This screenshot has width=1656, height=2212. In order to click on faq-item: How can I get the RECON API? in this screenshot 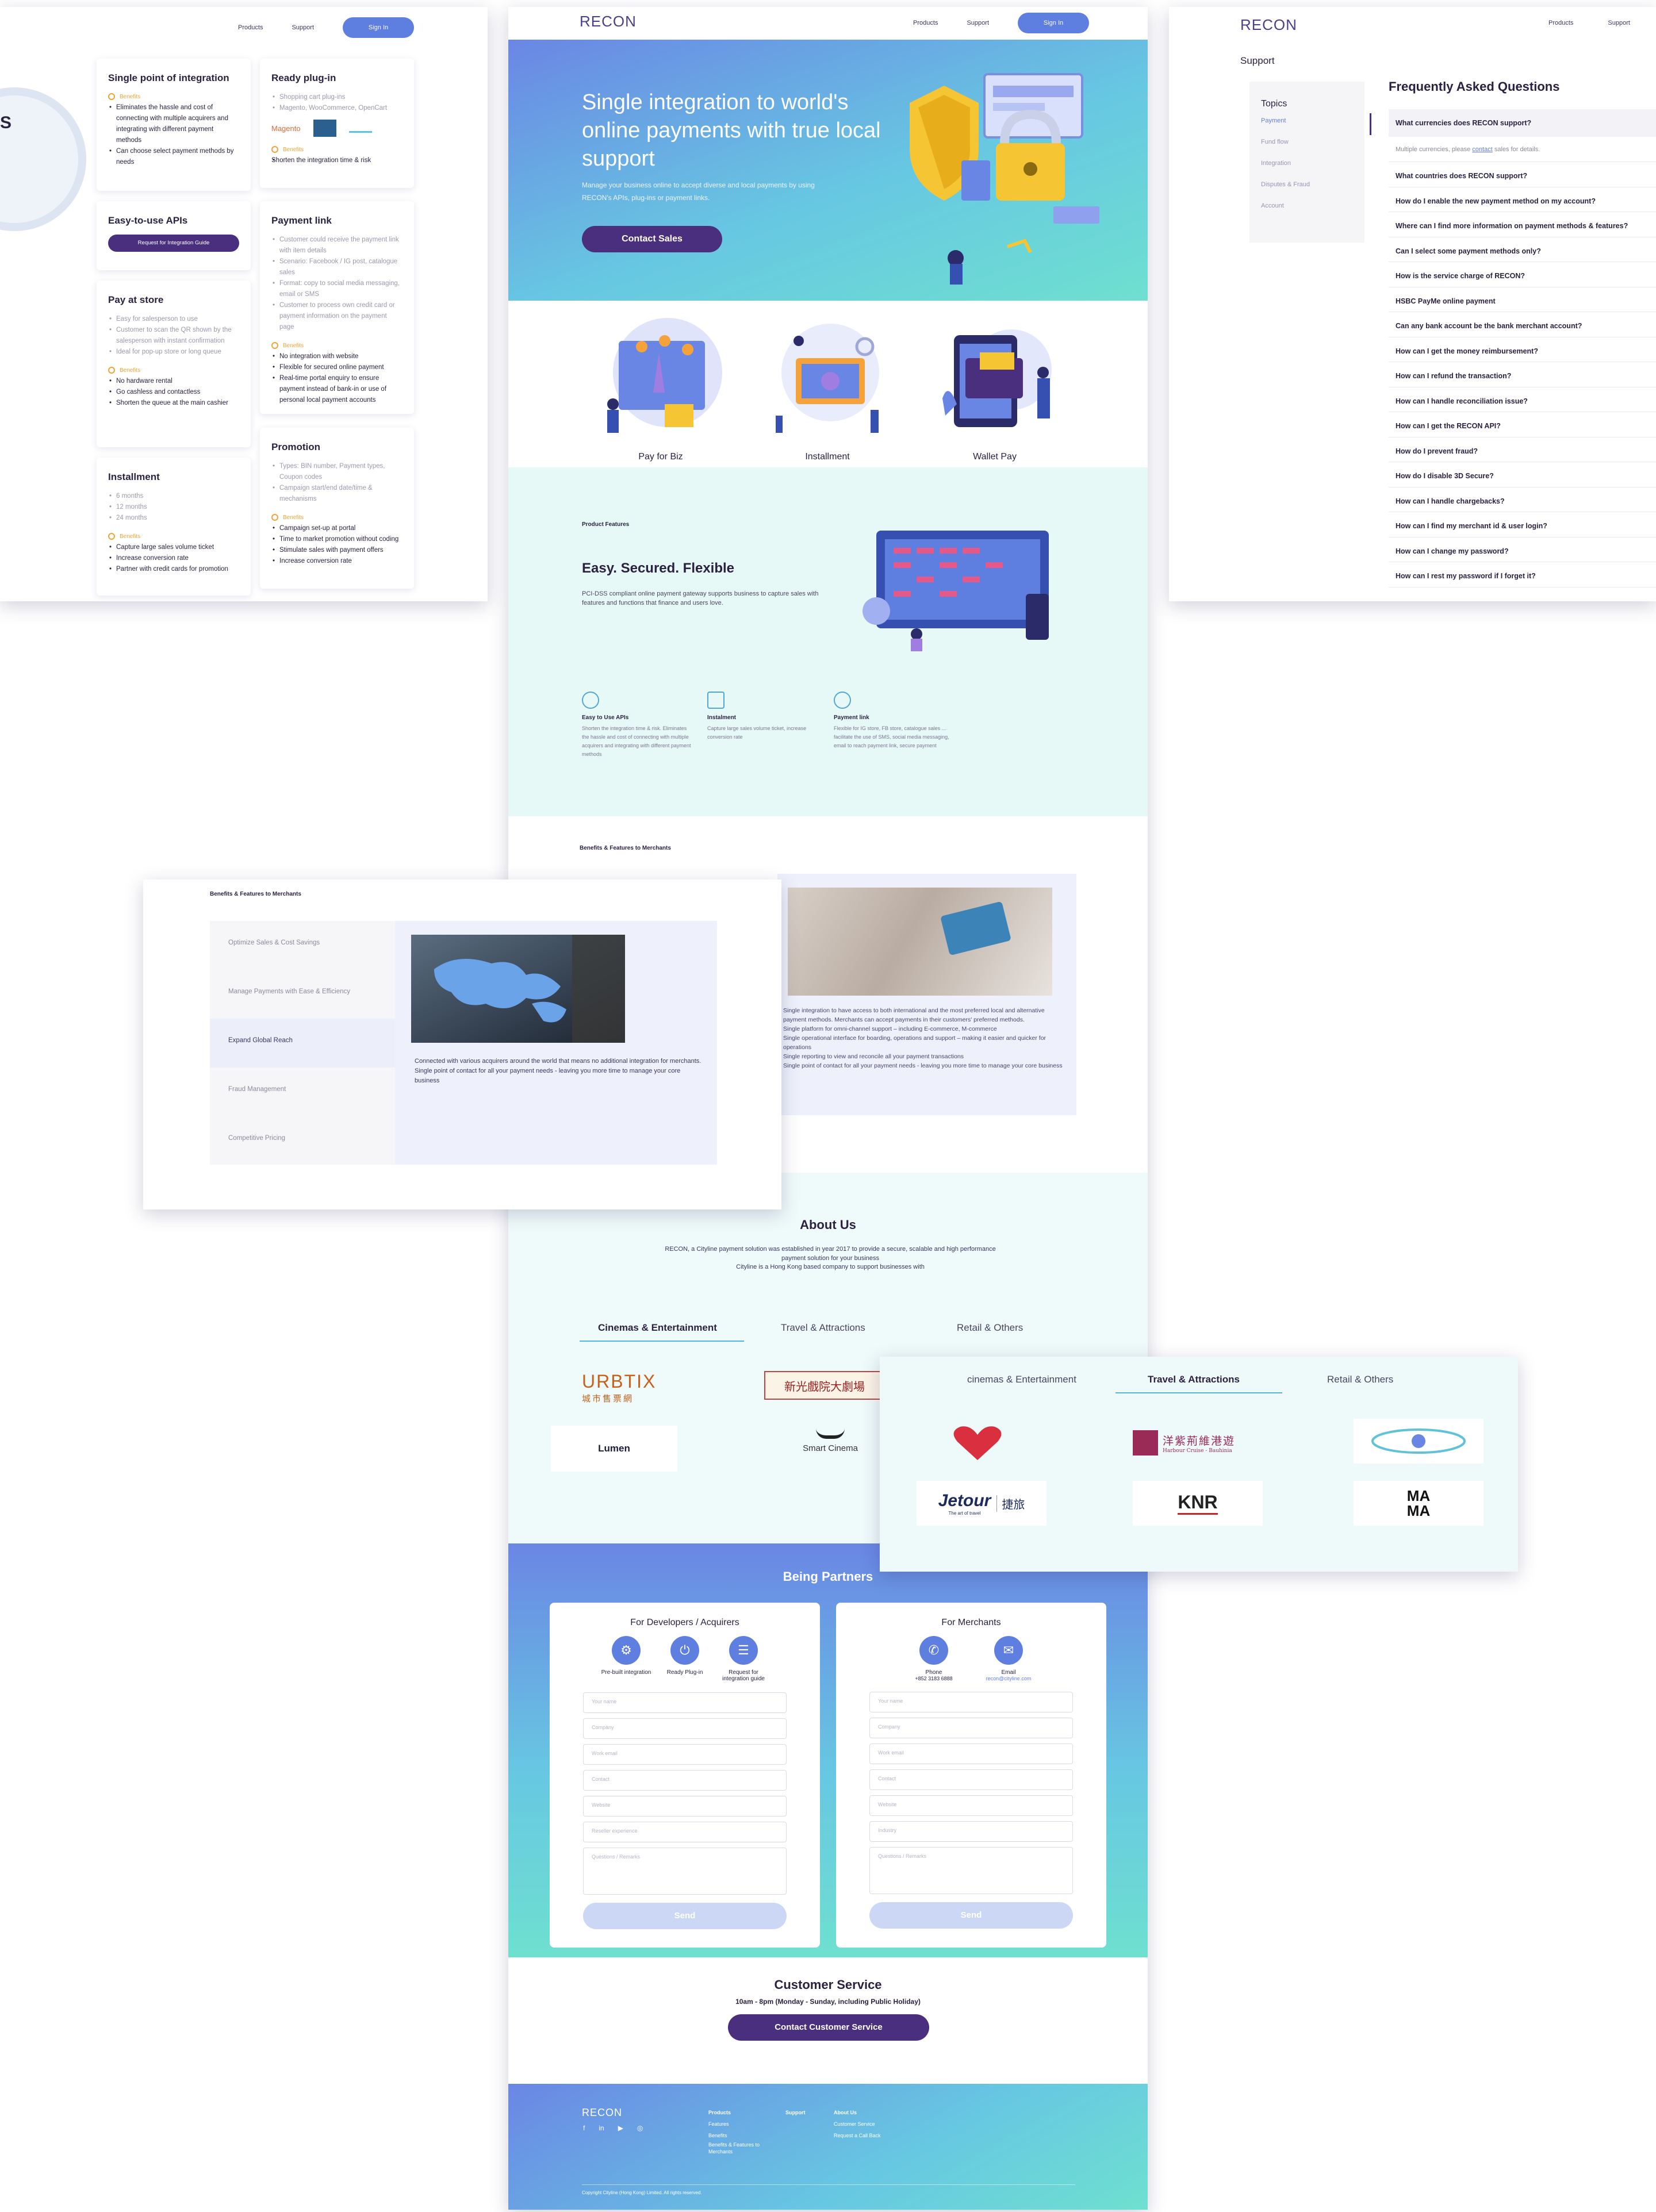, I will do `click(1522, 425)`.